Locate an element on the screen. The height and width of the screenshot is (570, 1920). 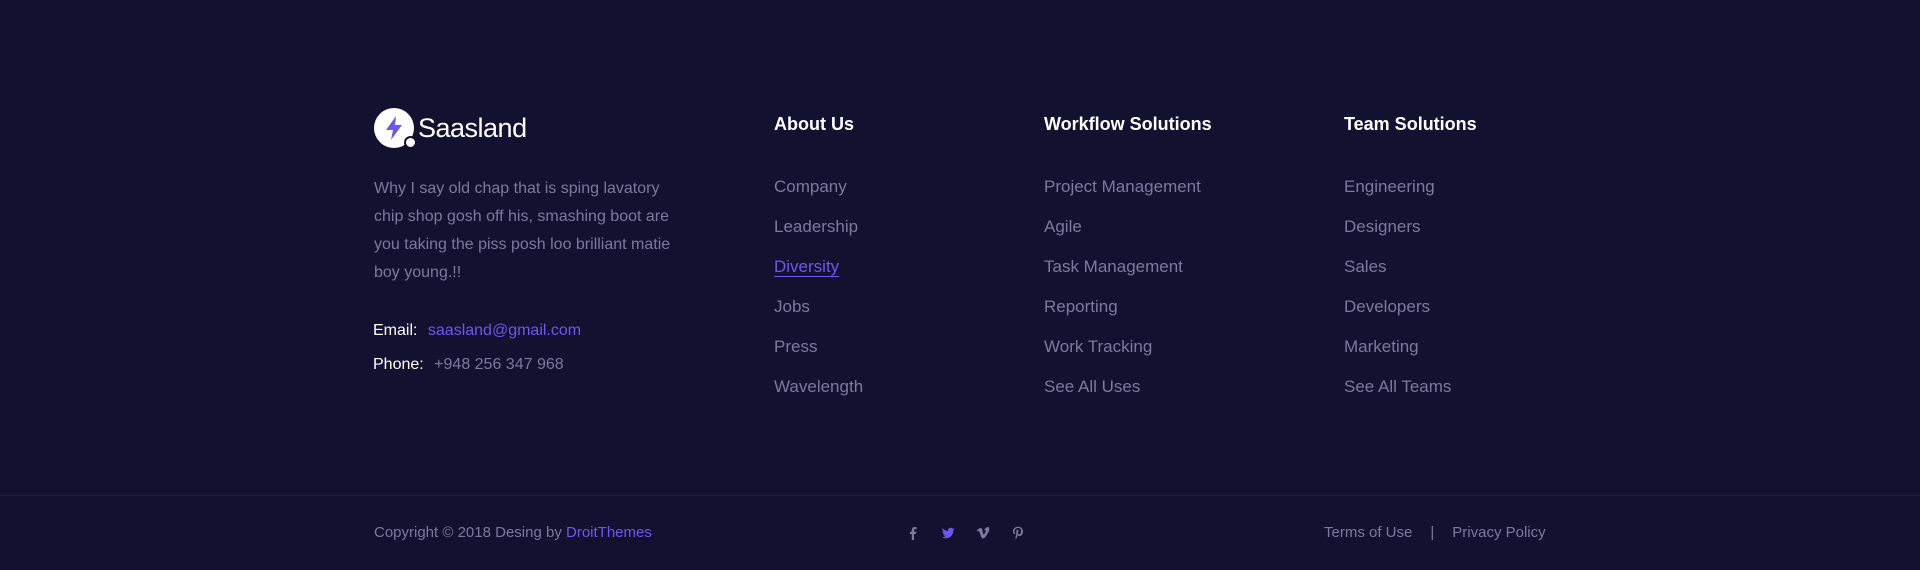
footer-link-designers: Designers is located at coordinates (1382, 226).